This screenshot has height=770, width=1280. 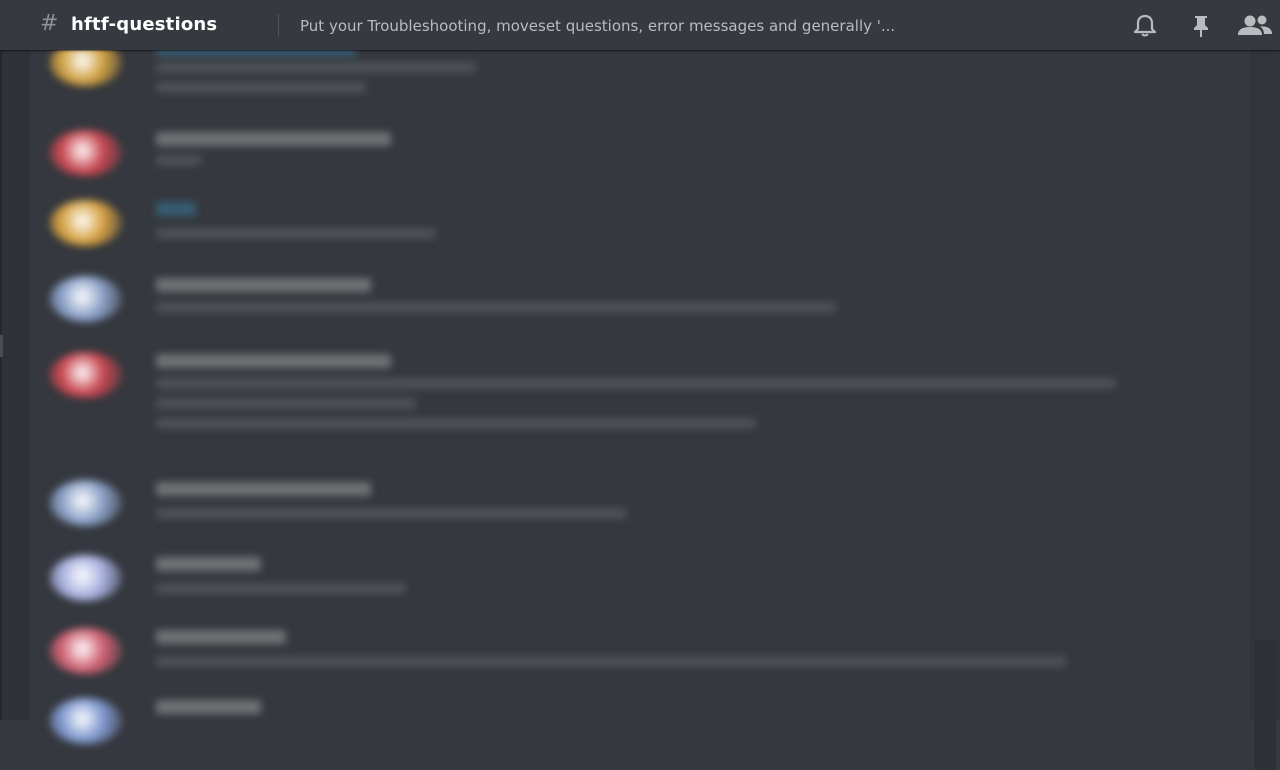 I want to click on scrollbar, so click(x=1265, y=410).